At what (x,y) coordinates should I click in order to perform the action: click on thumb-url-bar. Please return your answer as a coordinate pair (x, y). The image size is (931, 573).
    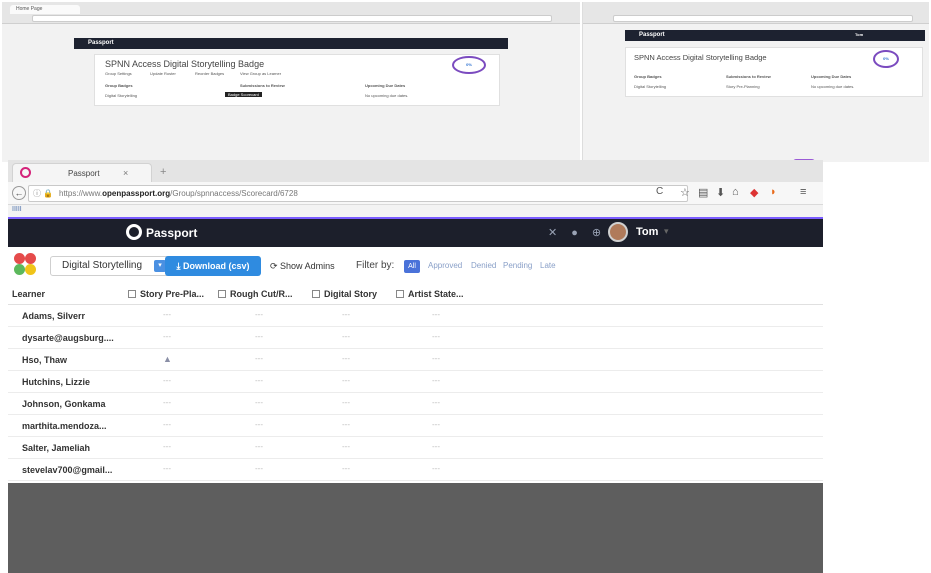
    Looking at the image, I should click on (763, 18).